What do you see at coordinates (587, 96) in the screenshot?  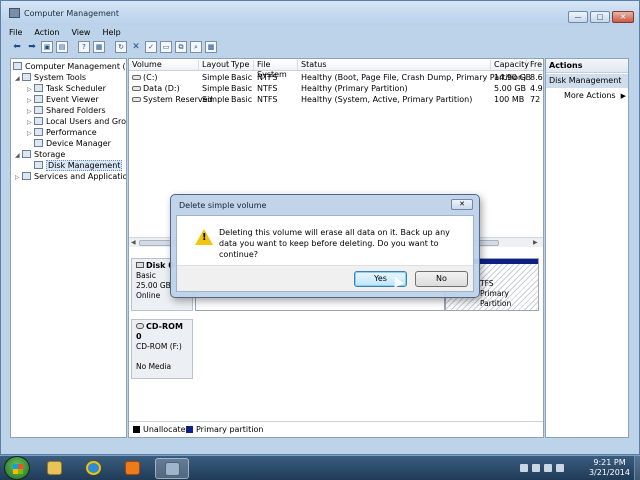 I see `action-more-actions: More Actions ▶` at bounding box center [587, 96].